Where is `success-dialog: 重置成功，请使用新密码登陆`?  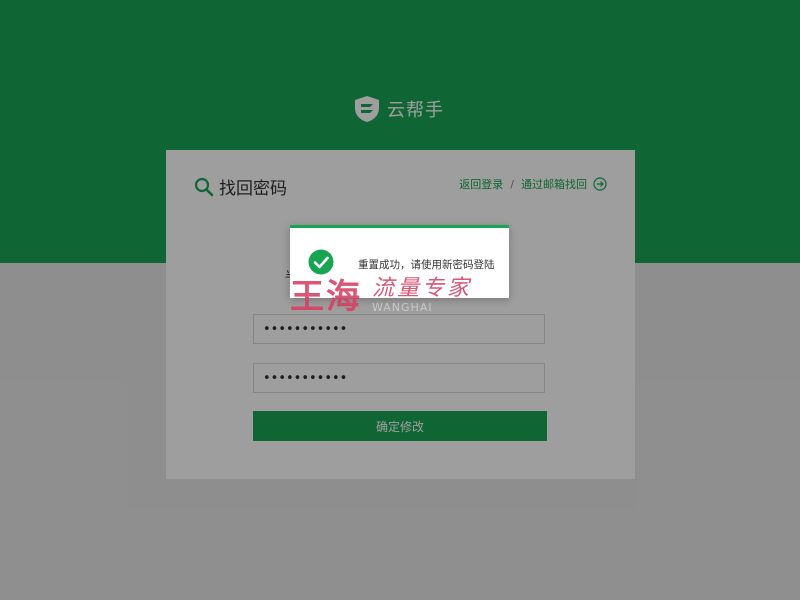 success-dialog: 重置成功，请使用新密码登陆 is located at coordinates (399, 261).